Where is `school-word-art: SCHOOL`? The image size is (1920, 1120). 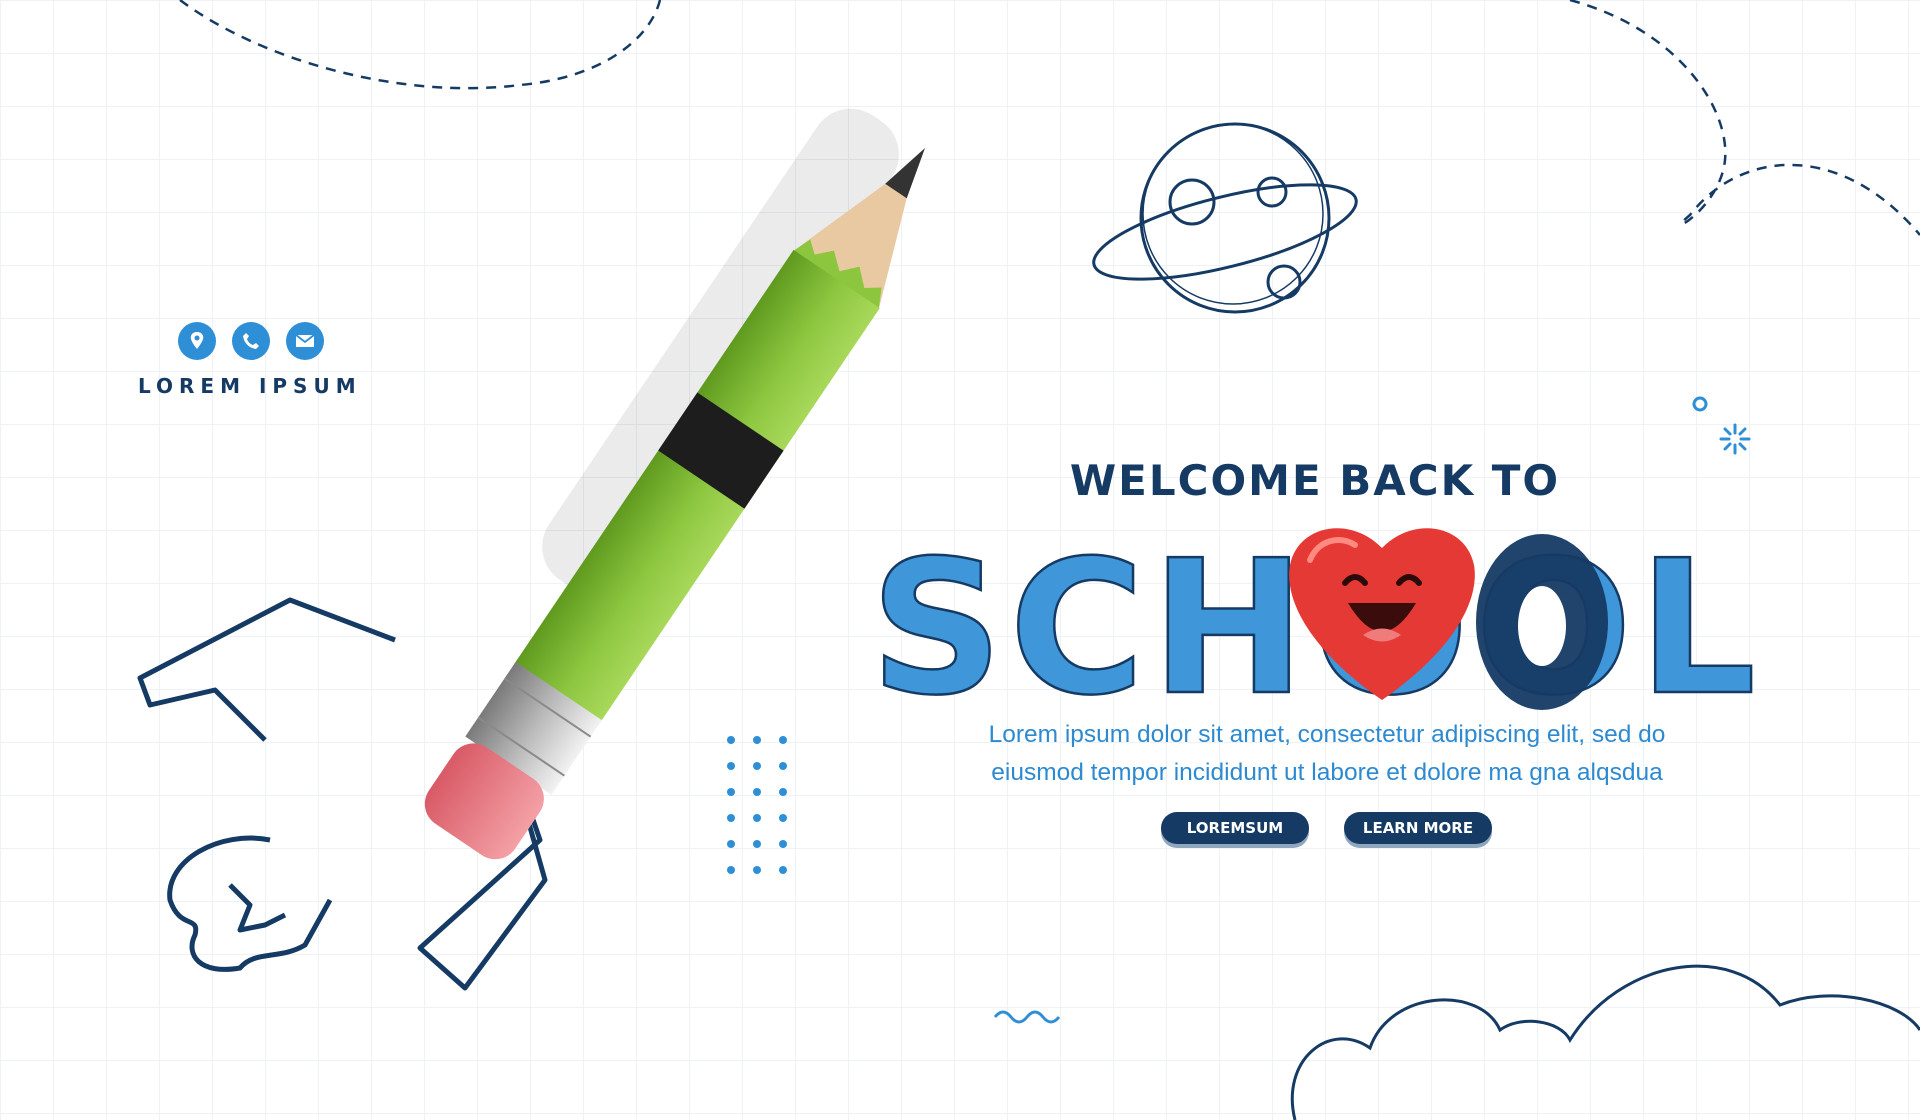
school-word-art: SCHOOL is located at coordinates (1313, 628).